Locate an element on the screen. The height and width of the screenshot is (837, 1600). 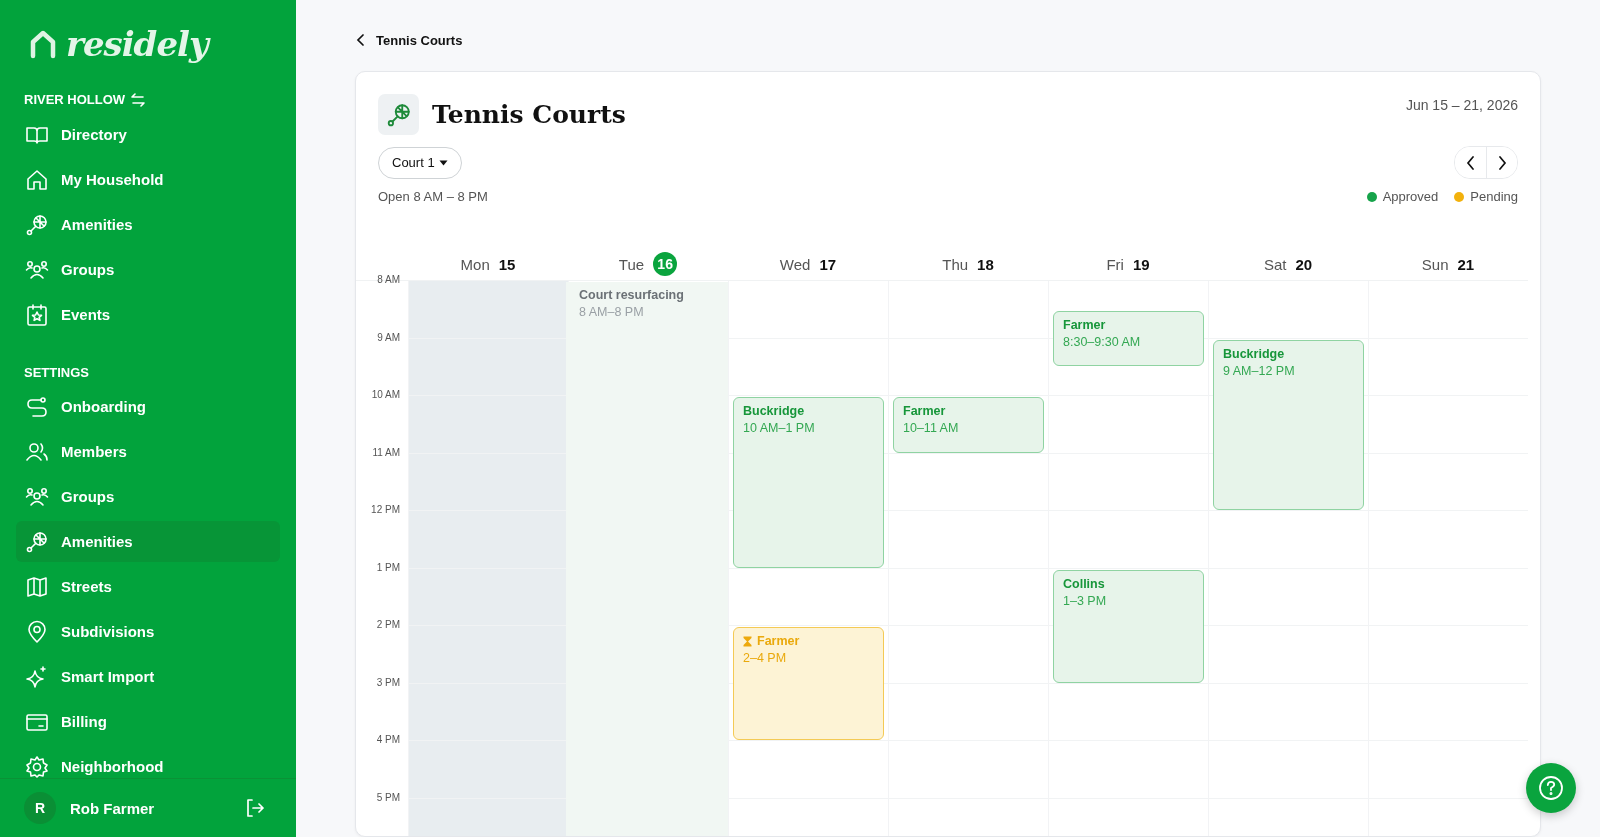
booking-block: Farmer 8:30–9:30 AM is located at coordinates (1128, 338).